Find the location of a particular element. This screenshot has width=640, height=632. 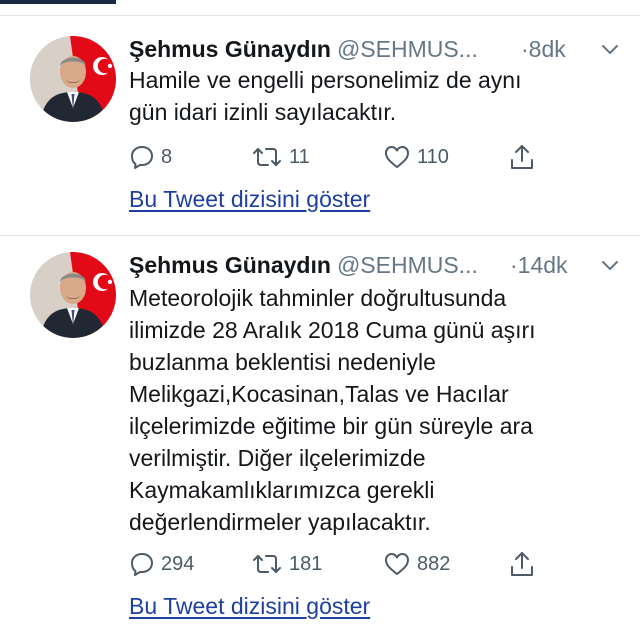

tweet-text-line: verilmiştir. Diğer ilçelerimizde is located at coordinates (277, 458).